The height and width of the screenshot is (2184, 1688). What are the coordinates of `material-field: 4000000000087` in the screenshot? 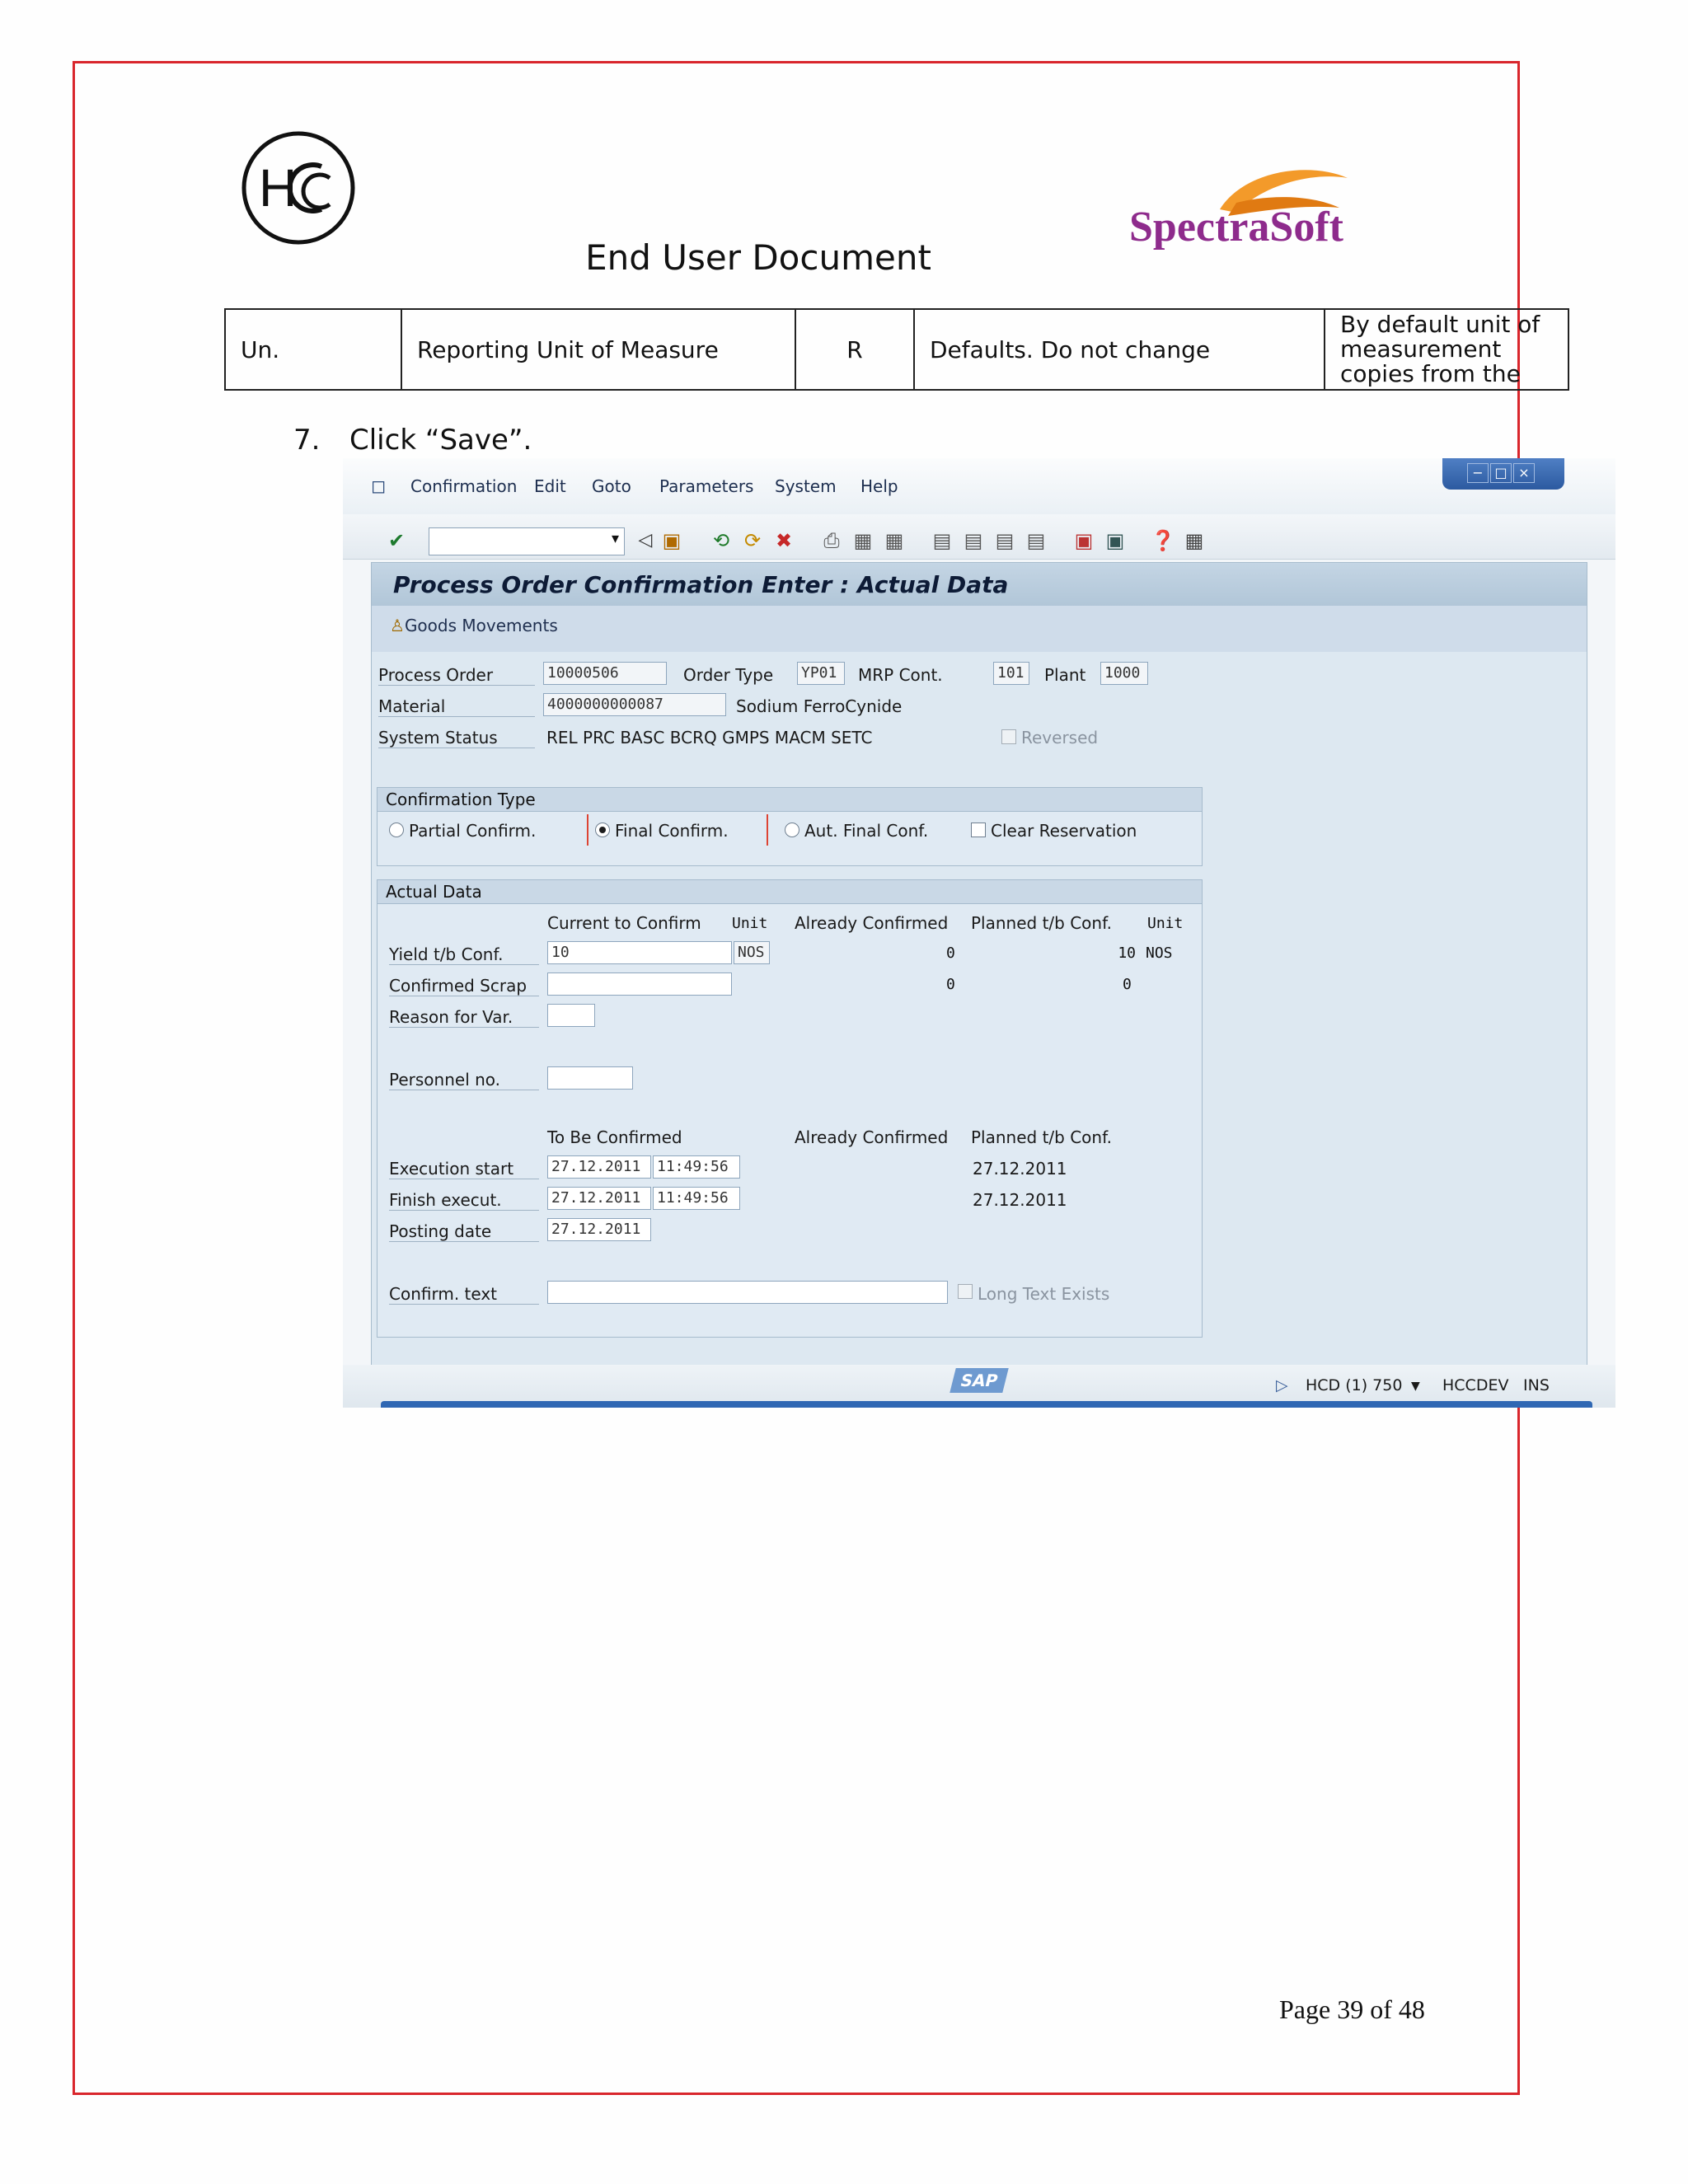 It's located at (634, 704).